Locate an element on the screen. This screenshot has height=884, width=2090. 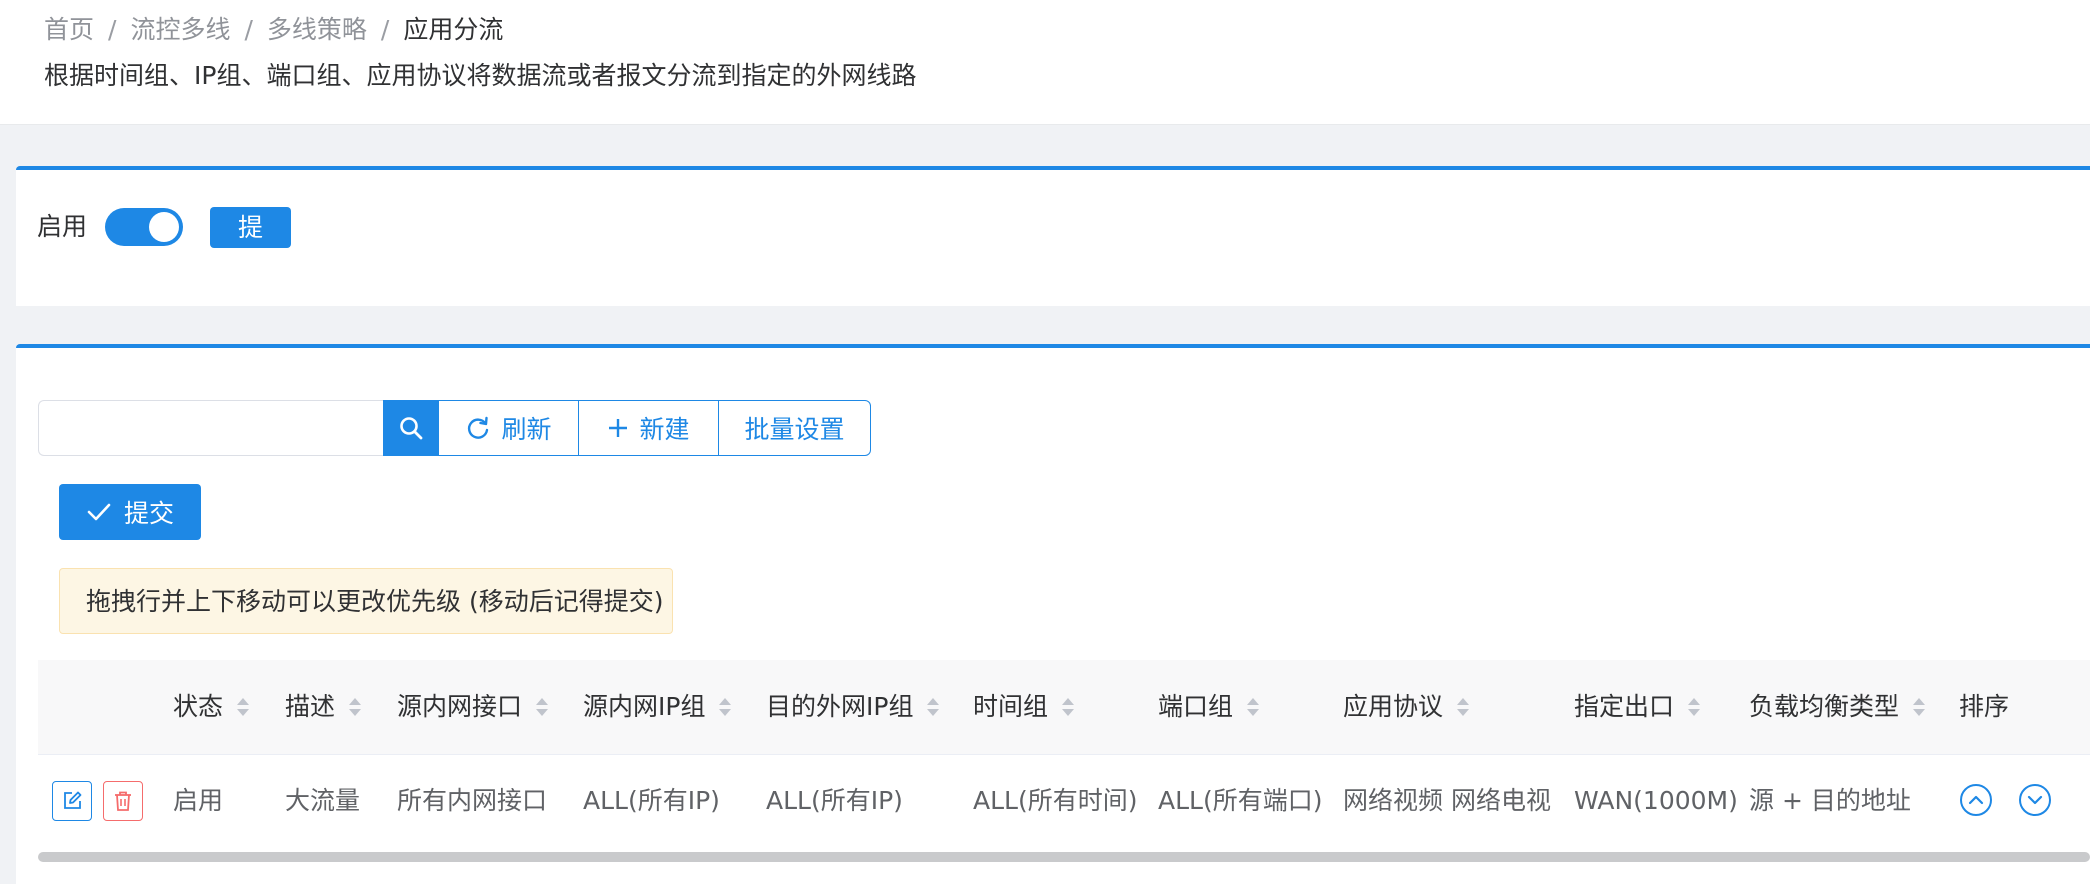
refresh-label: 刷新 is located at coordinates (526, 429).